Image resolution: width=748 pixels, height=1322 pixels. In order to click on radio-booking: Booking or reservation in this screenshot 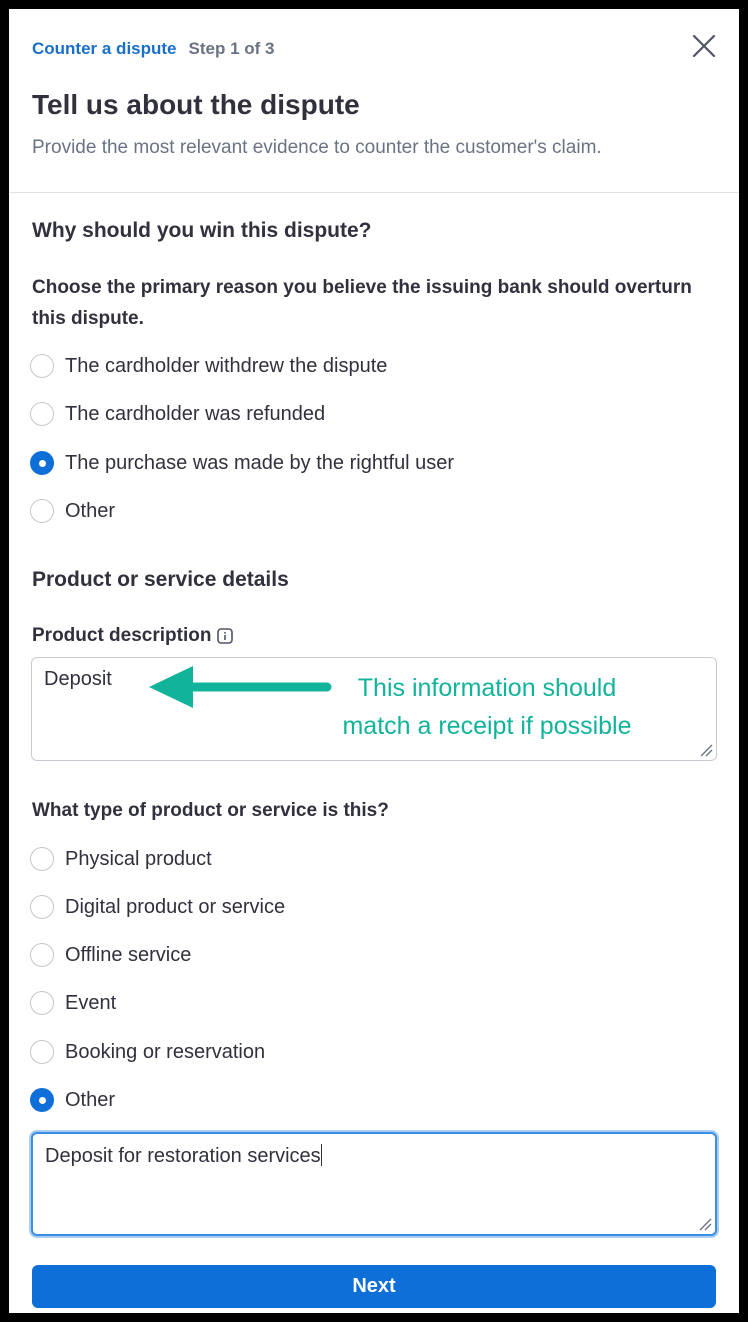, I will do `click(147, 1052)`.